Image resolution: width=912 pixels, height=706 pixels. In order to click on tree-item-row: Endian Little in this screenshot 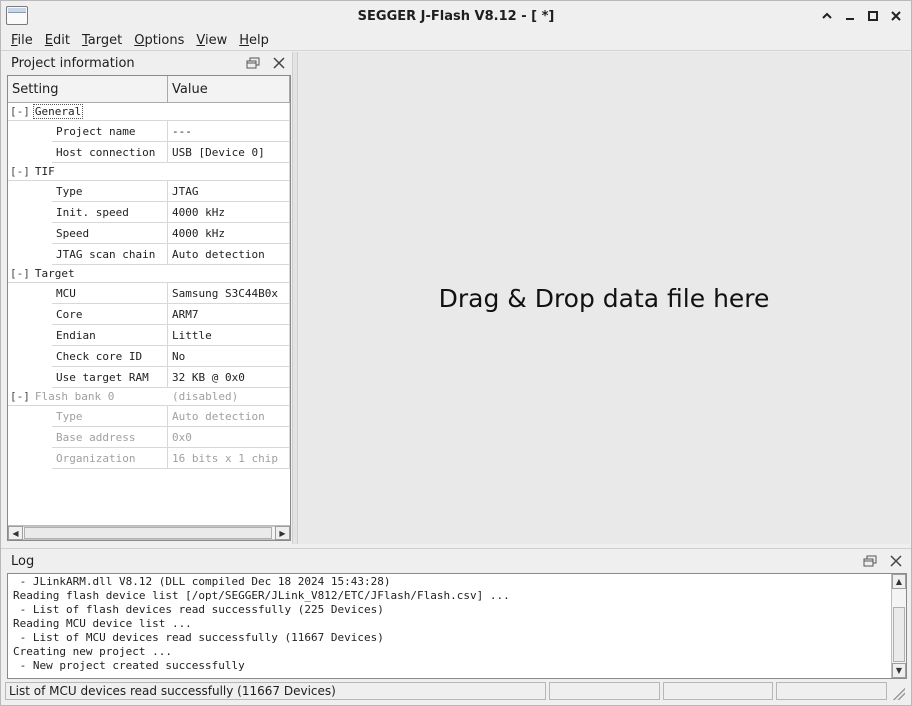, I will do `click(149, 335)`.